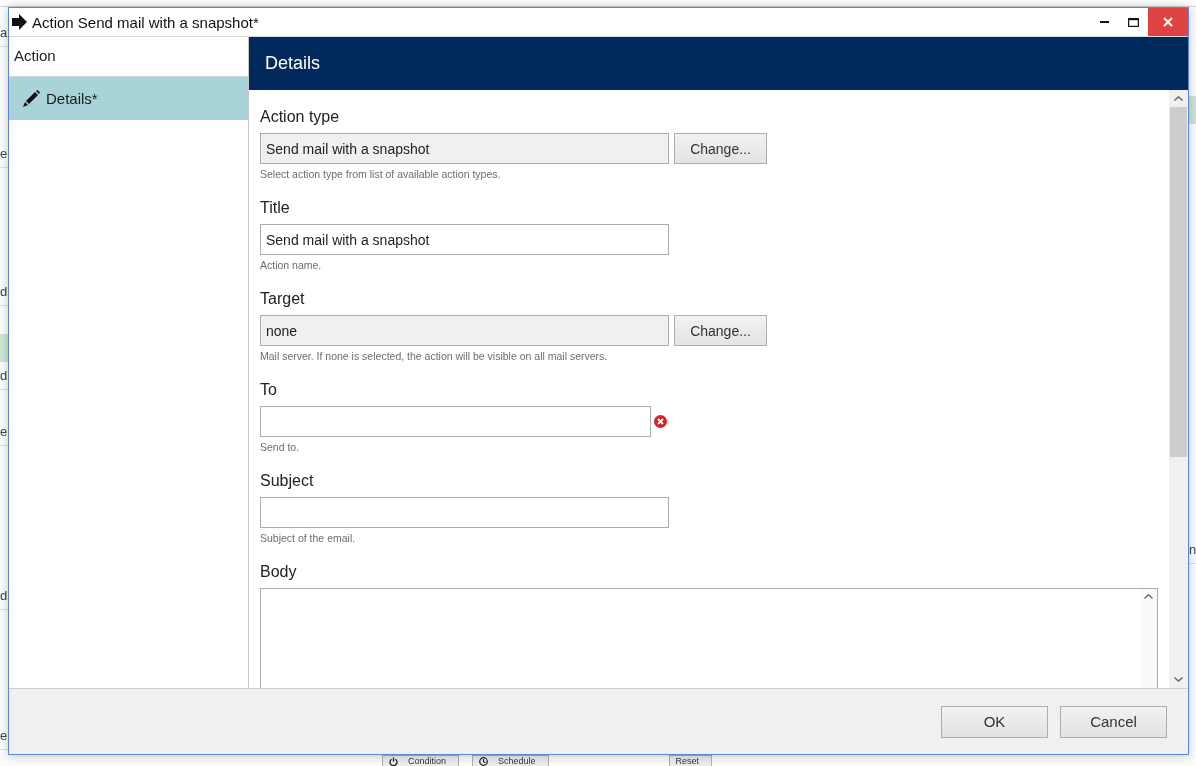 The image size is (1196, 766). I want to click on help-text: Subject of the email., so click(308, 538).